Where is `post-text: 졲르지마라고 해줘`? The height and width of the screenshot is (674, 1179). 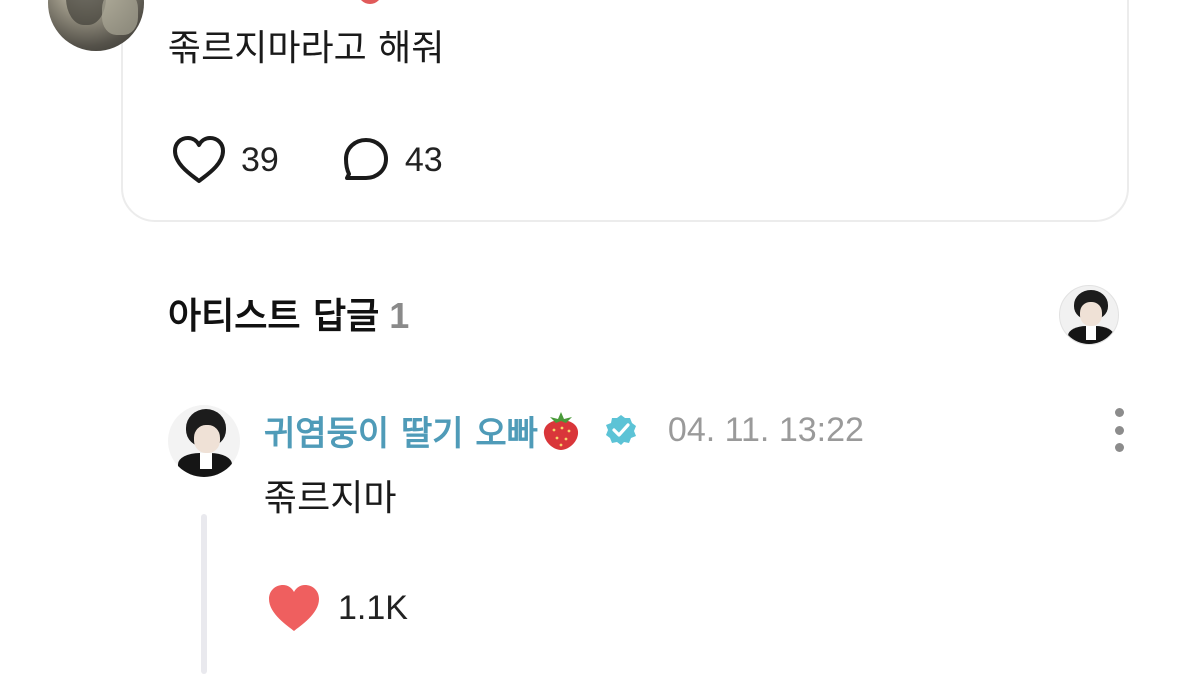
post-text: 졲르지마라고 해줘 is located at coordinates (306, 48).